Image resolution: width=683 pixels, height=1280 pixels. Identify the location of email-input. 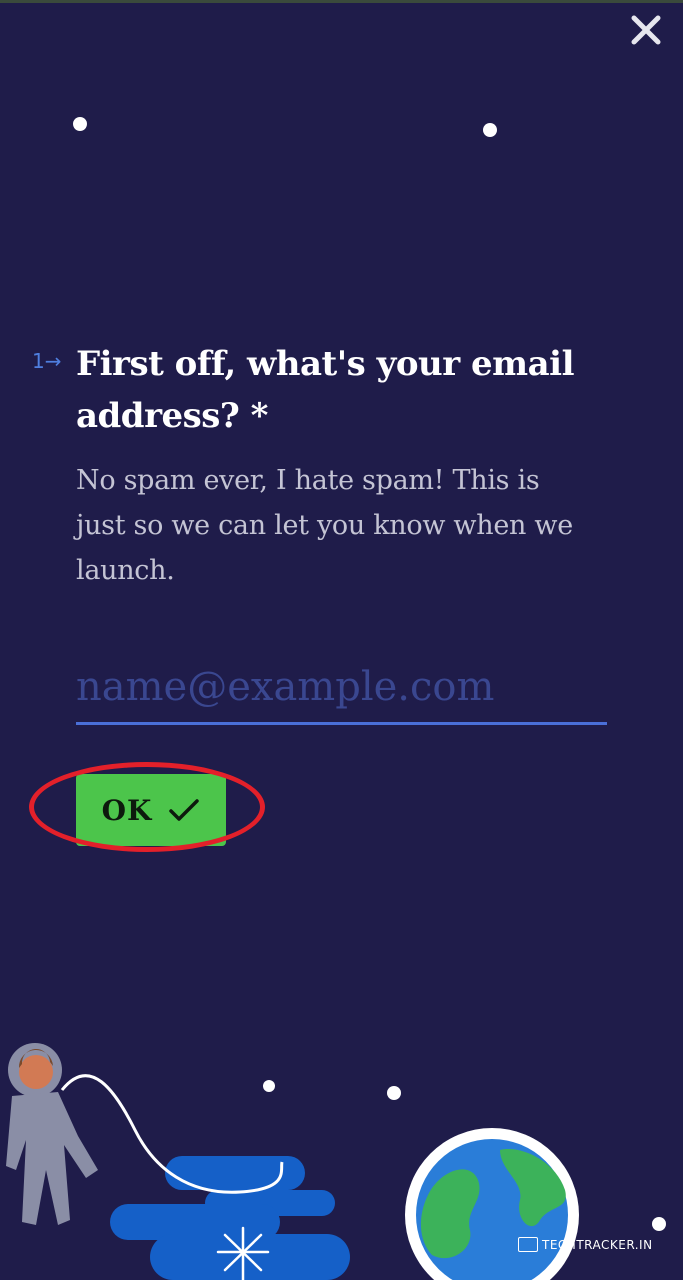
(341, 688).